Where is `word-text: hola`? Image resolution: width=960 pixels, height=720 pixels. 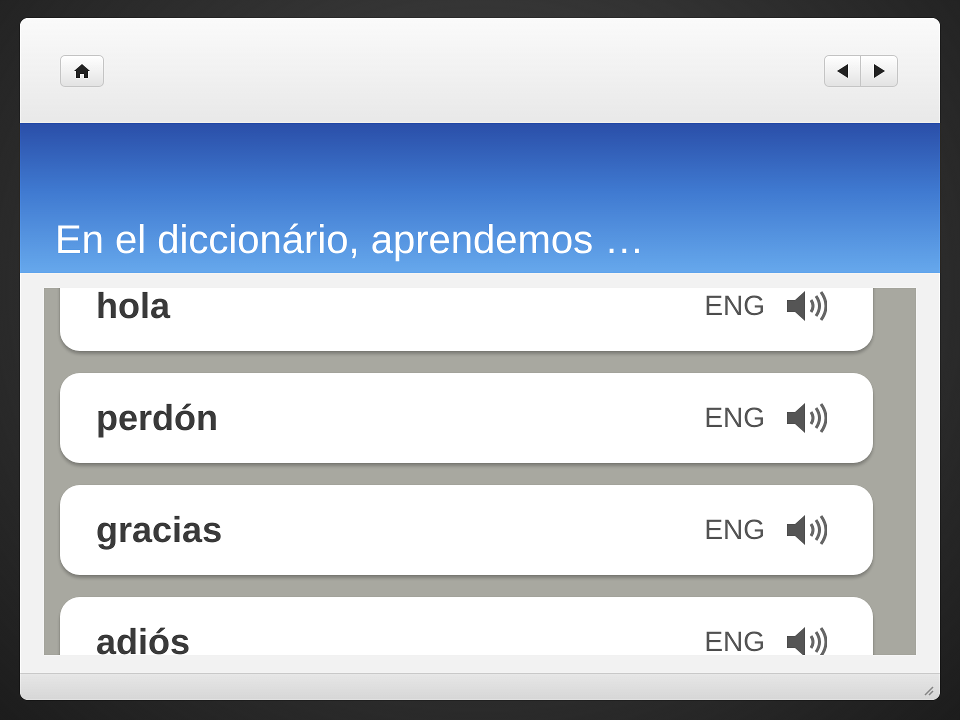
word-text: hola is located at coordinates (134, 306).